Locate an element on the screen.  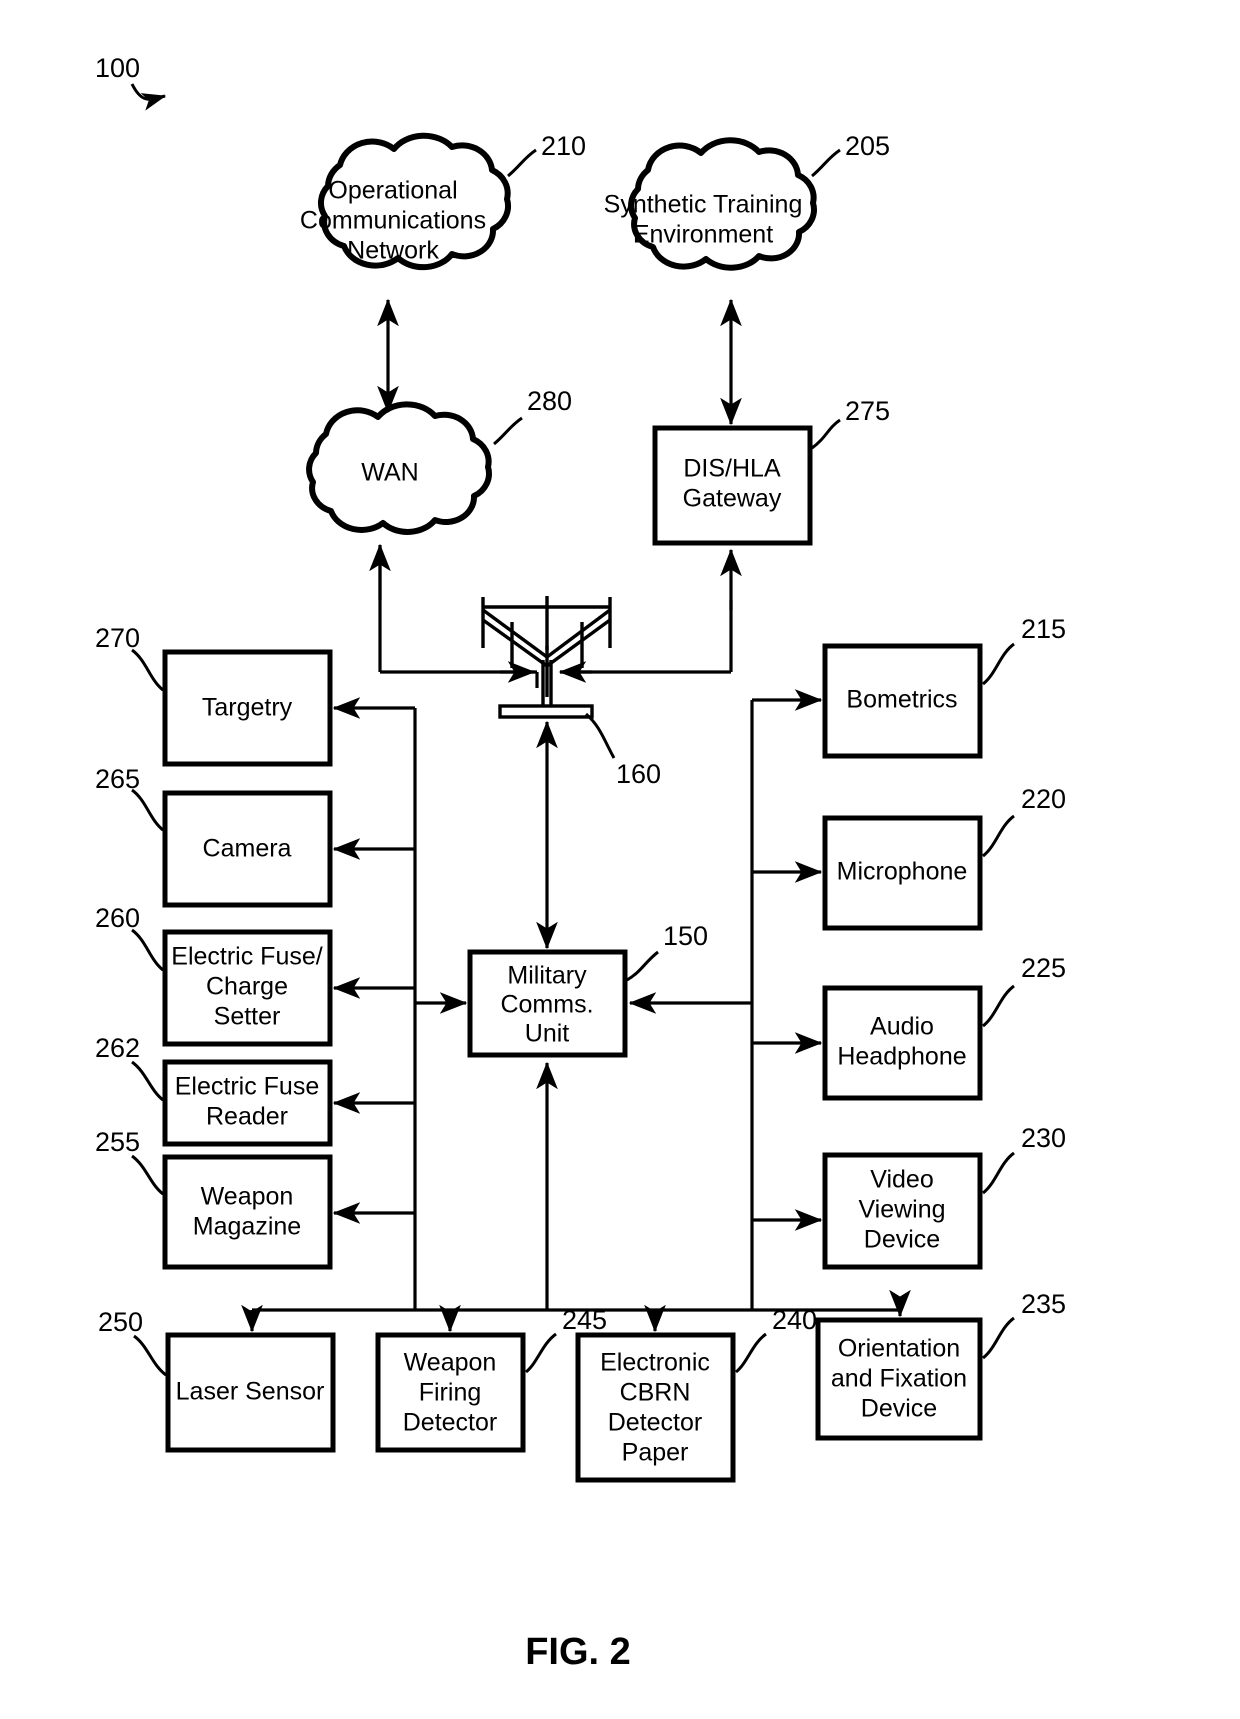
label-electric-fuse-charge-setter-line1: Electric Fuse/ is located at coordinates (246, 957).